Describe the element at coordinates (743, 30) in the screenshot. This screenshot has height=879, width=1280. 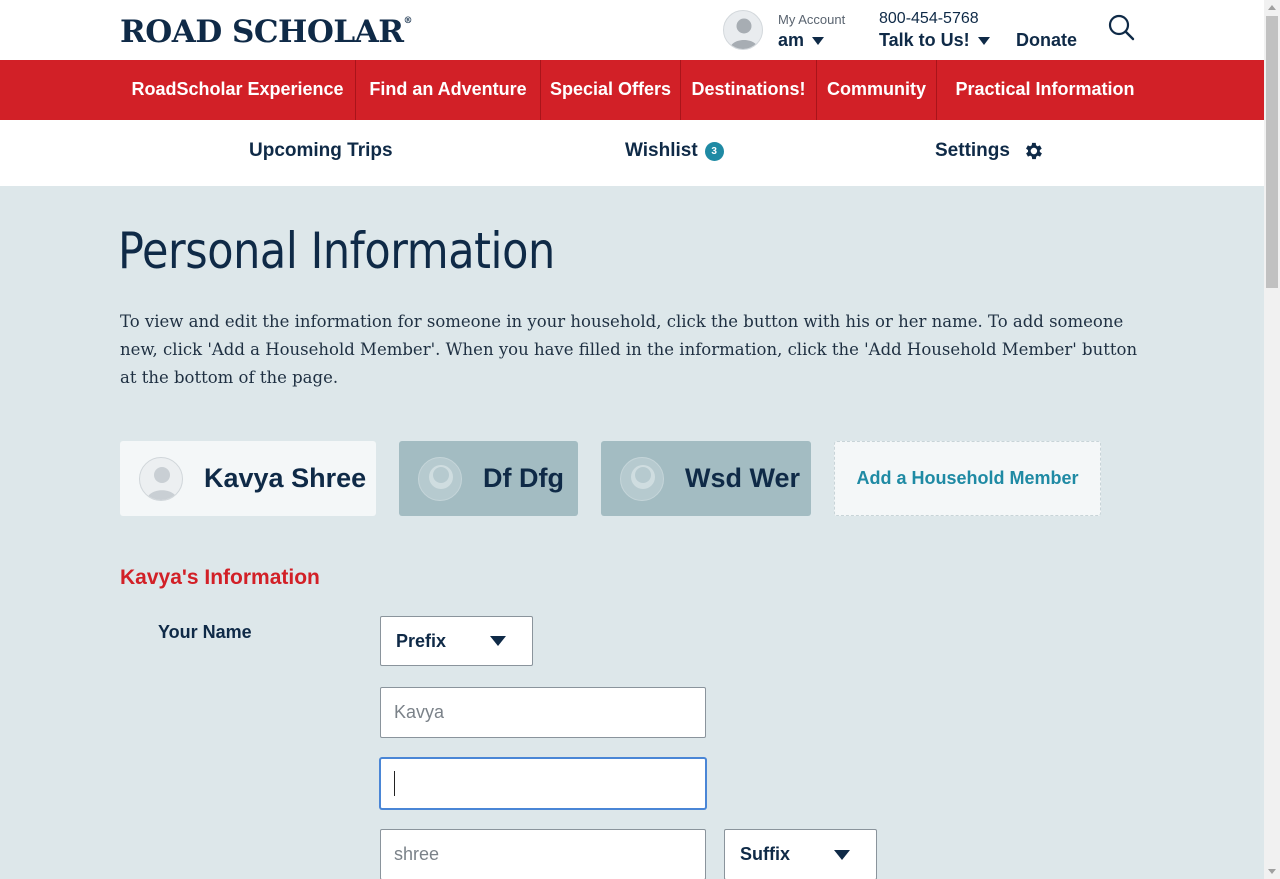
I see `account-avatar-icon` at that location.